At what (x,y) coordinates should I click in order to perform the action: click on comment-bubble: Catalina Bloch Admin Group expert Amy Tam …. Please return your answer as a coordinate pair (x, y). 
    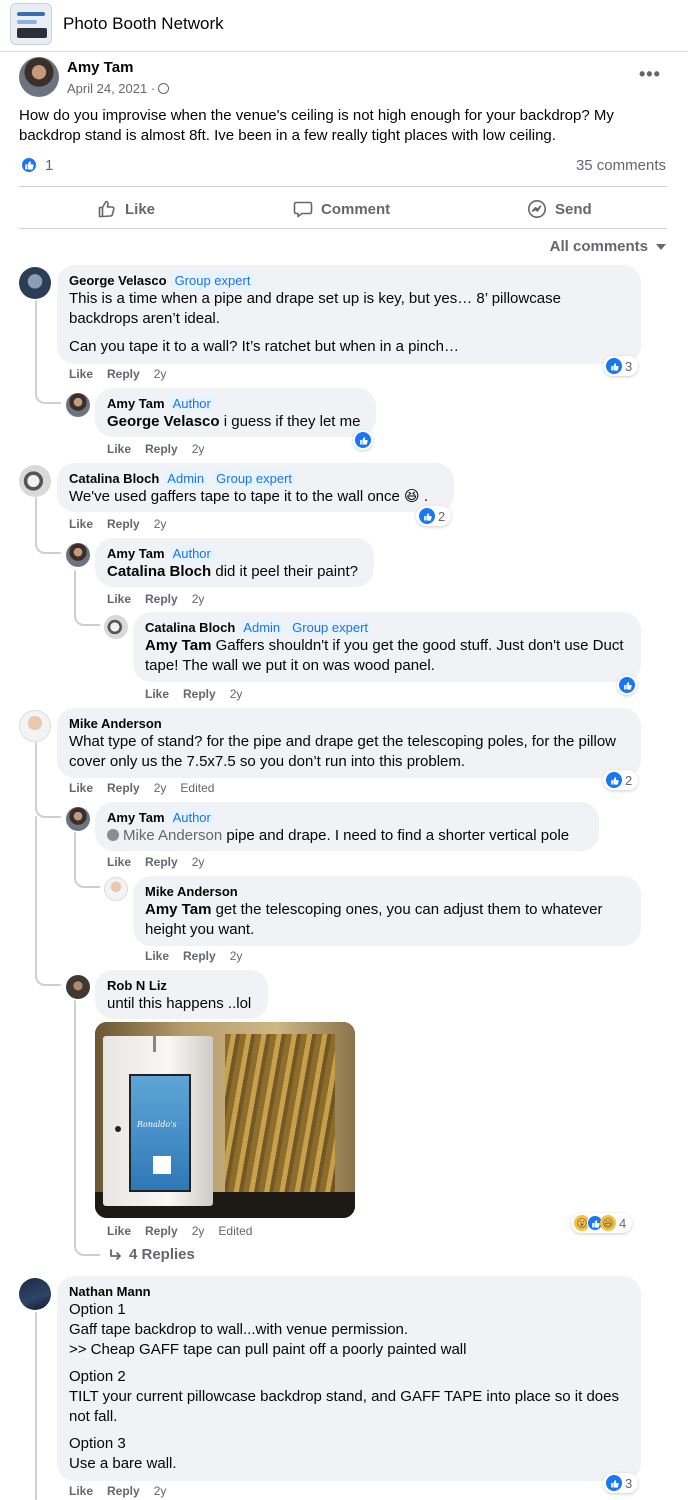
    Looking at the image, I should click on (387, 647).